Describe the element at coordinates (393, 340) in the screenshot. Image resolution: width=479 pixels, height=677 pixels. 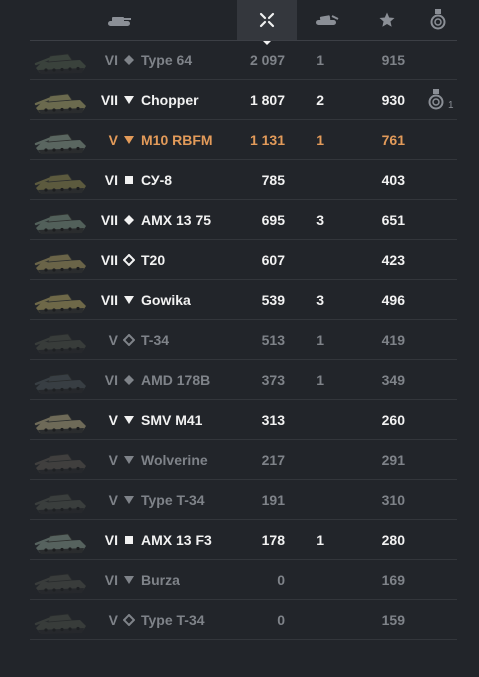
I see `xp-value: 419` at that location.